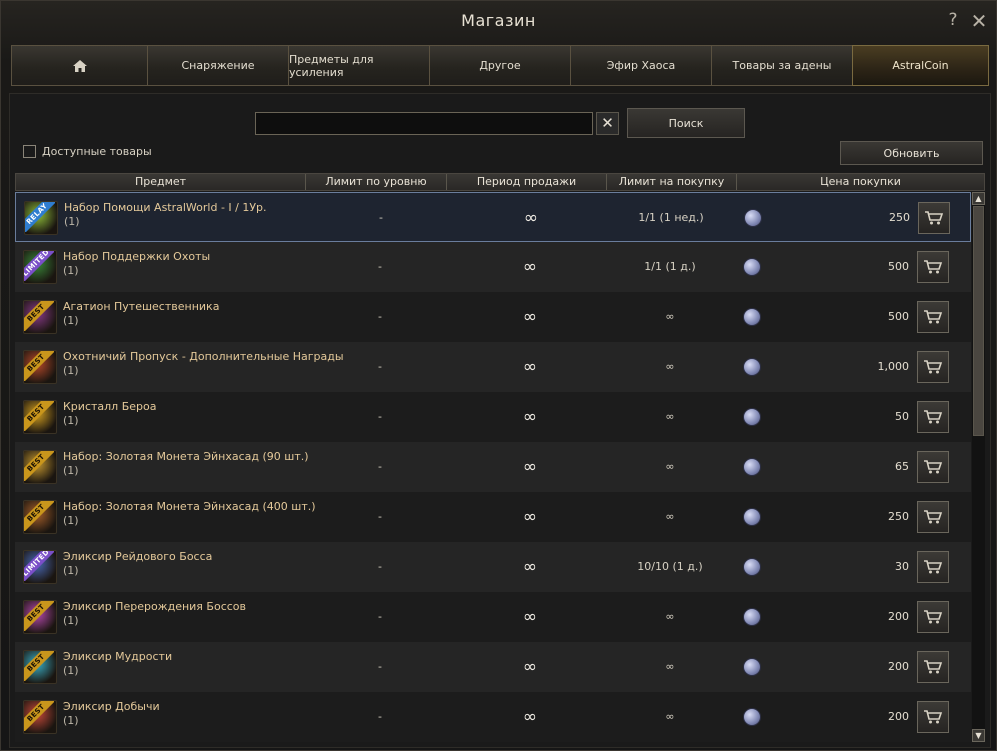  I want to click on item-badge: RELAY, so click(40, 217).